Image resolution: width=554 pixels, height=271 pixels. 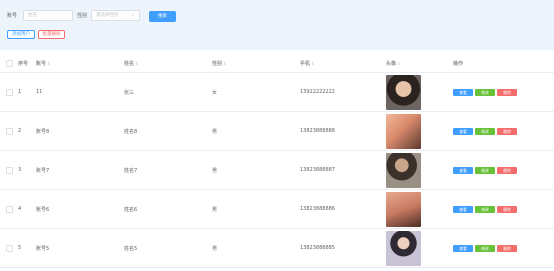 What do you see at coordinates (27, 92) in the screenshot?
I see `row-index: 1` at bounding box center [27, 92].